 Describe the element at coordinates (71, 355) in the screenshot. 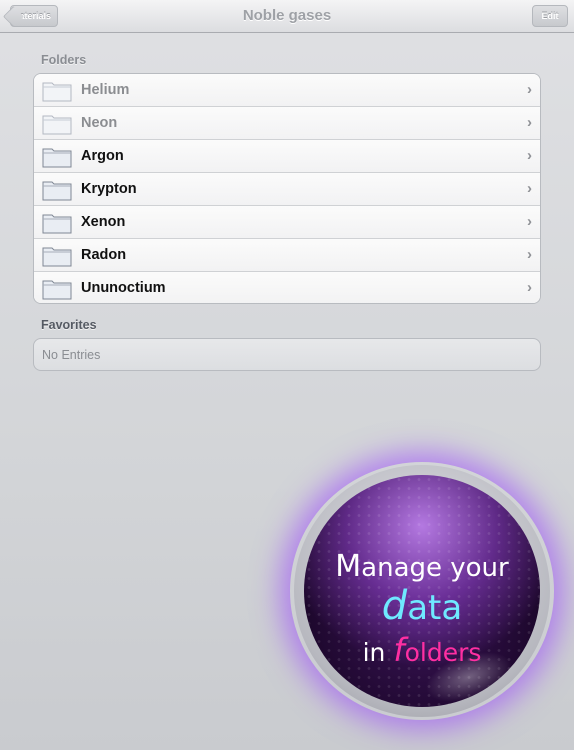

I see `favorites-empty-text: No Entries` at that location.